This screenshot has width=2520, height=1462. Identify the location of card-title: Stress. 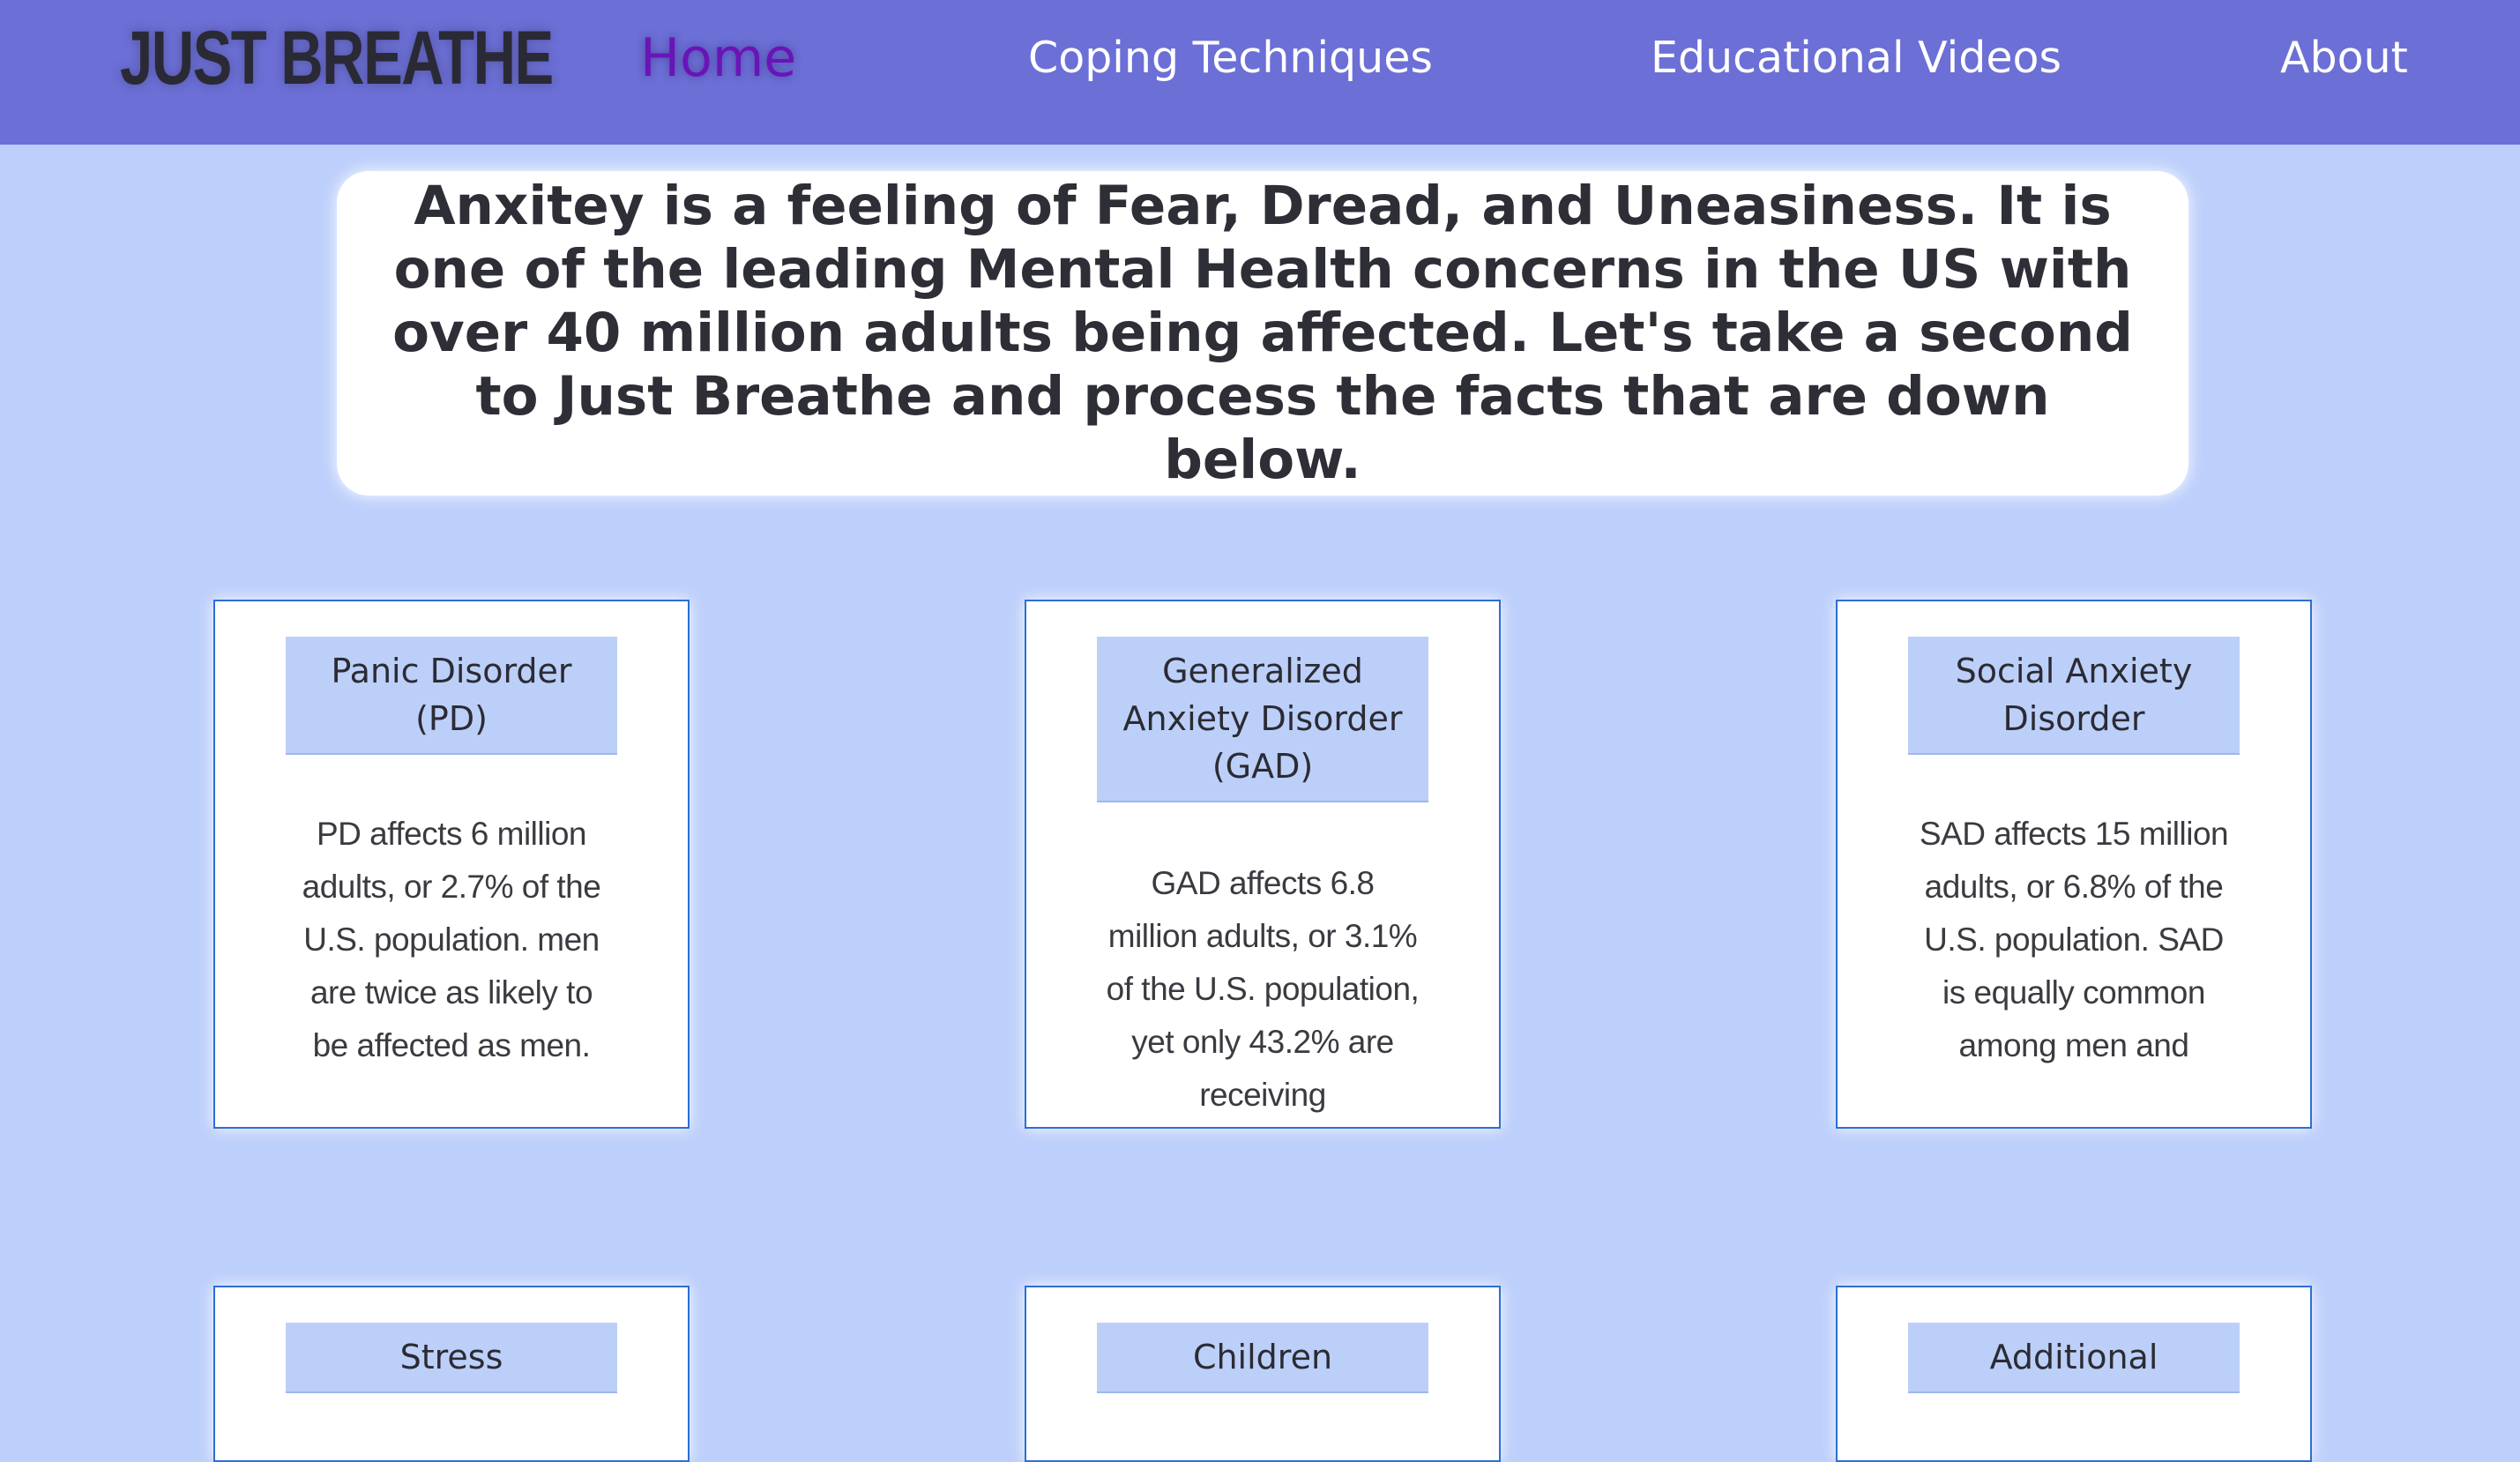
(451, 1358).